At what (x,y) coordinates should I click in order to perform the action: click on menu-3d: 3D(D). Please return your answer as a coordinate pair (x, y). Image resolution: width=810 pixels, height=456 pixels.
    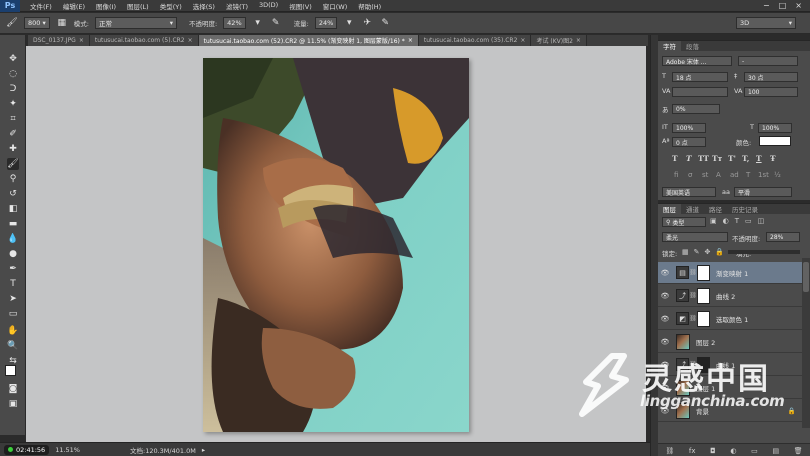
    Looking at the image, I should click on (268, 6).